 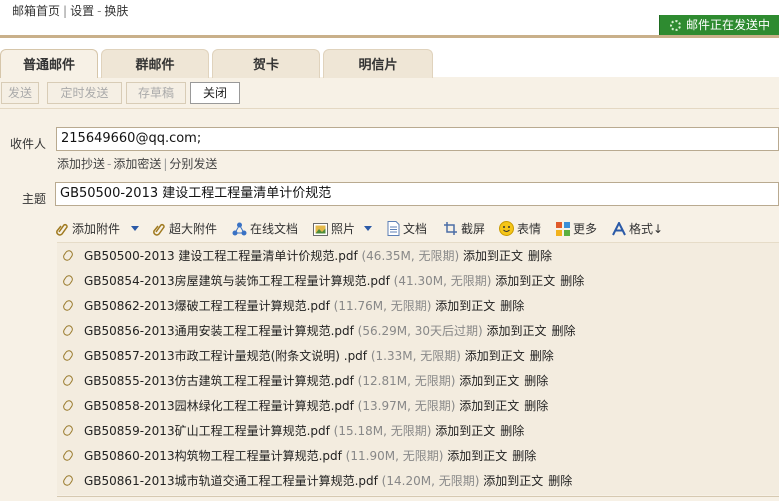 I want to click on add-attachment-label: 添加附件, so click(x=96, y=229).